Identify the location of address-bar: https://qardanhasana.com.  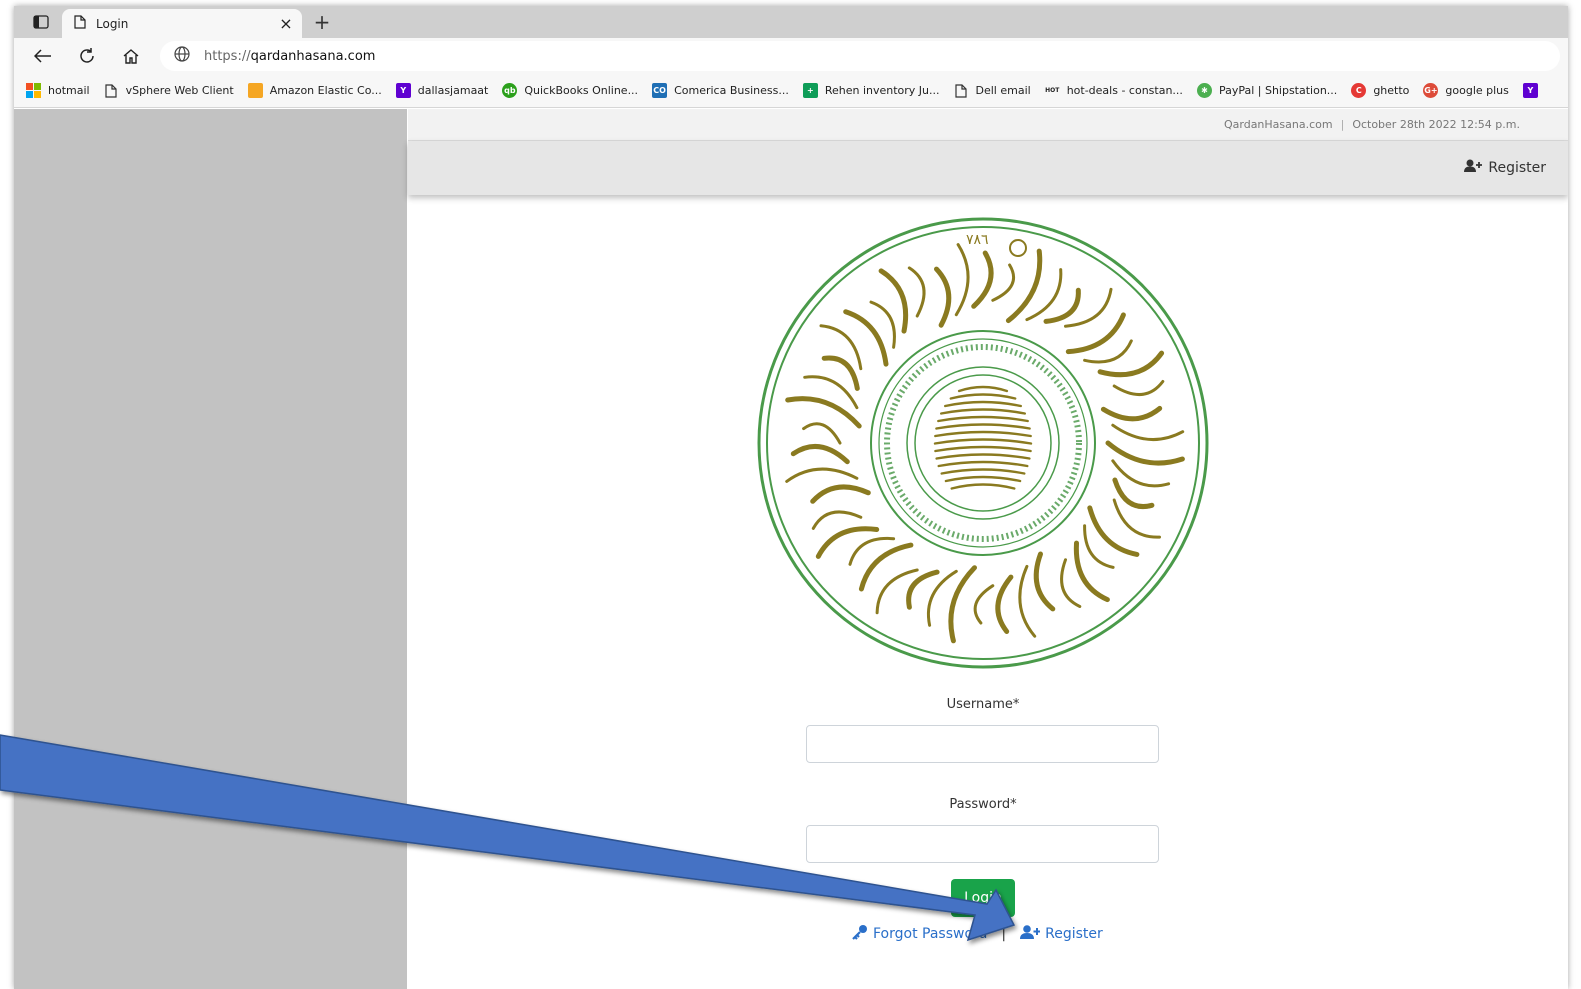
(860, 56).